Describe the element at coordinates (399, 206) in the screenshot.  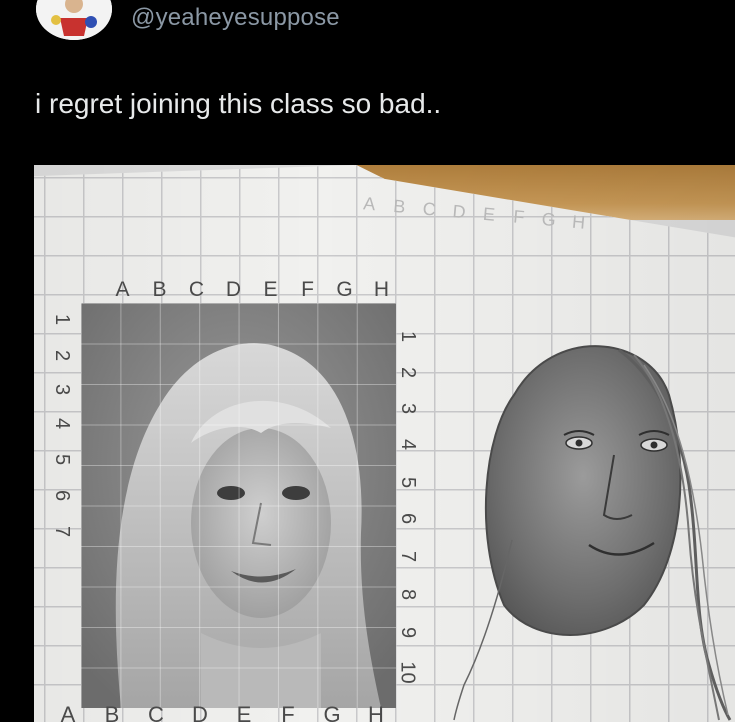
I see `faint-letter: B` at that location.